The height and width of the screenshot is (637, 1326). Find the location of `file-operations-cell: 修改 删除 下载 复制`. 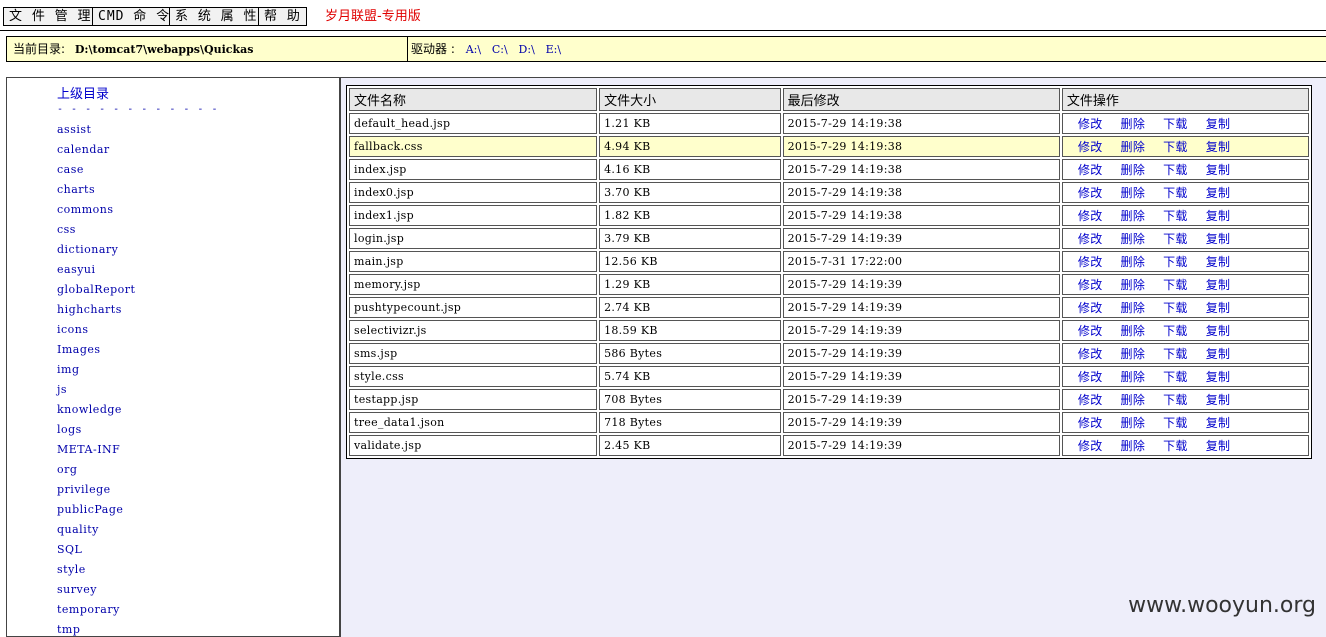

file-operations-cell: 修改 删除 下载 复制 is located at coordinates (1185, 445).